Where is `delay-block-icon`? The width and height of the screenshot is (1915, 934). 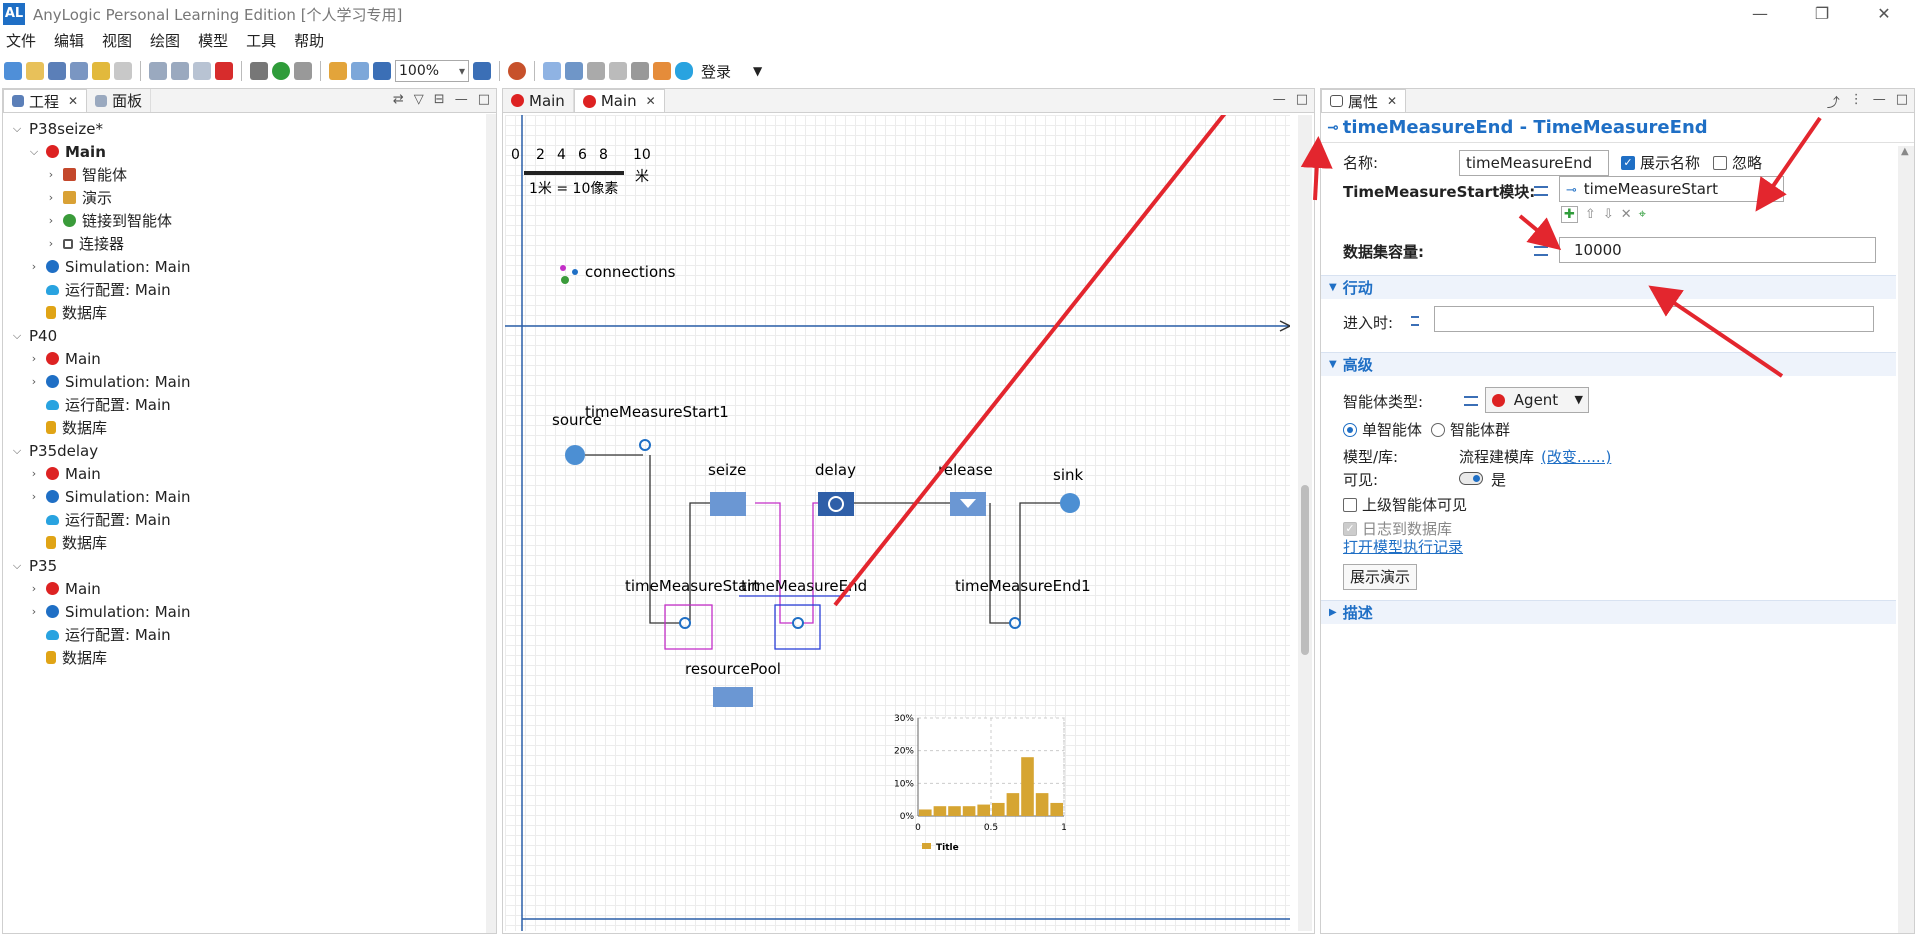
delay-block-icon is located at coordinates (836, 504).